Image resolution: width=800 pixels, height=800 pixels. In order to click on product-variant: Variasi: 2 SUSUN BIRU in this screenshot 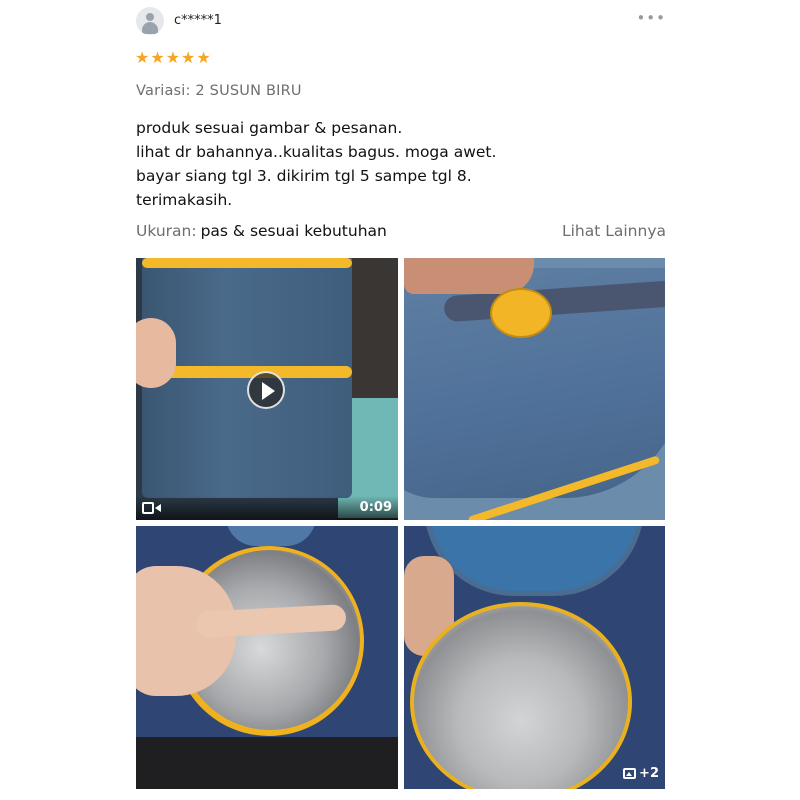, I will do `click(219, 91)`.